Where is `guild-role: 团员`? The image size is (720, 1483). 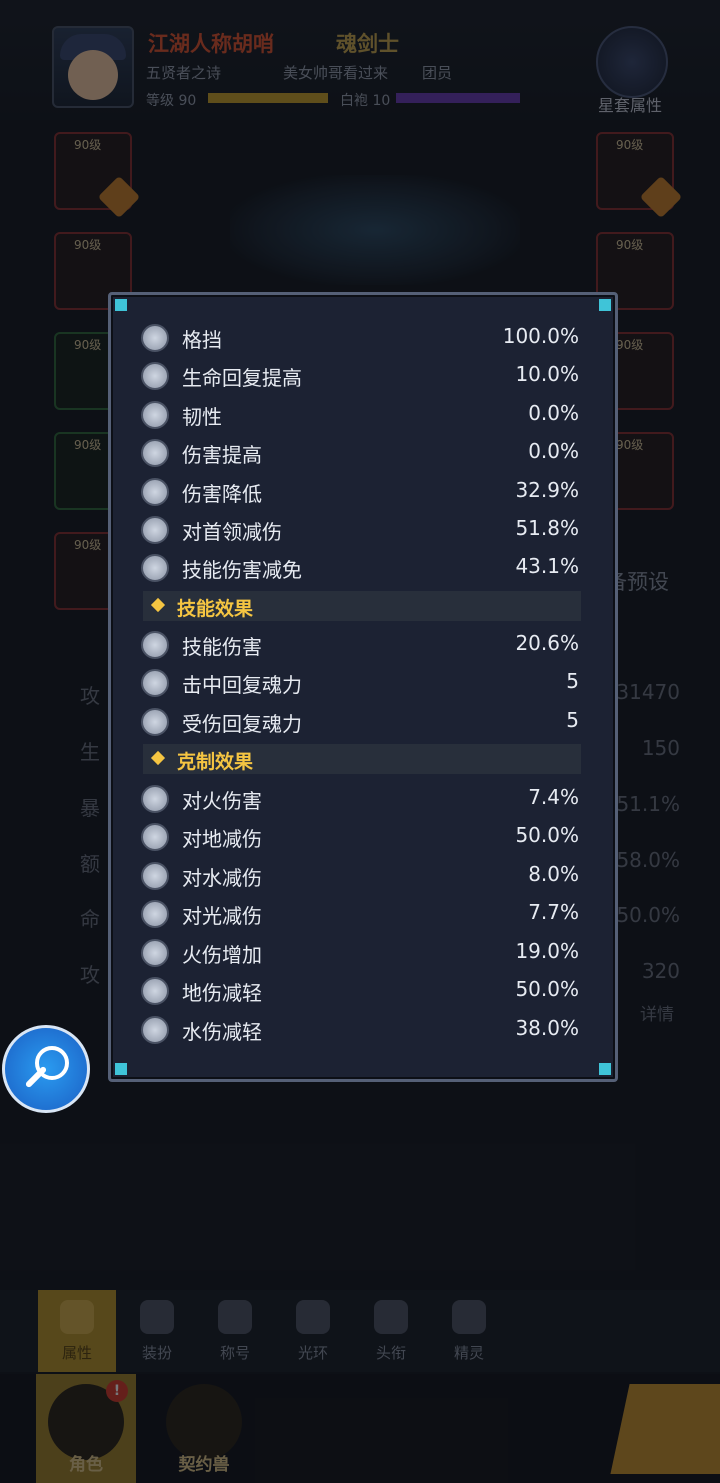 guild-role: 团员 is located at coordinates (437, 73).